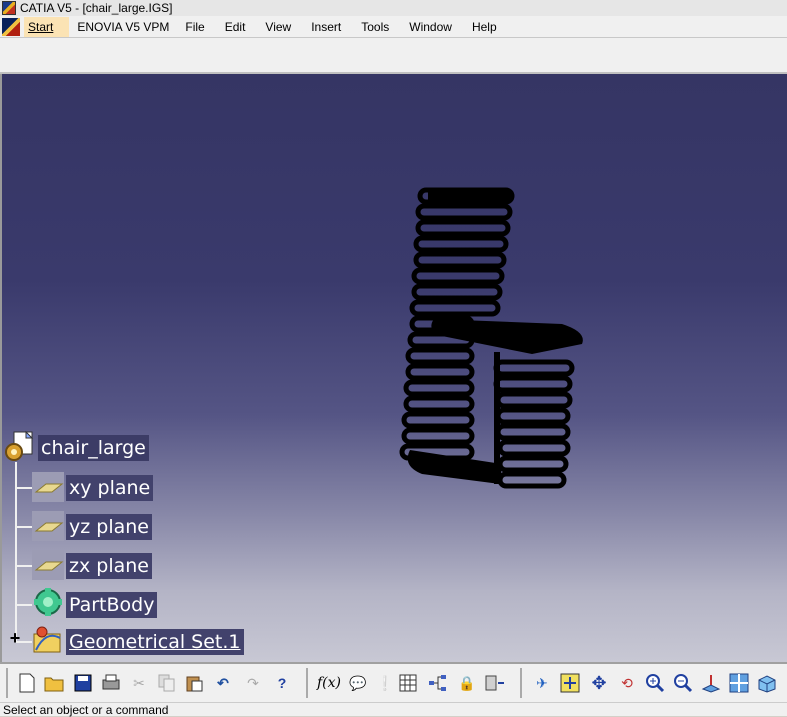  Describe the element at coordinates (48, 527) in the screenshot. I see `yz-plane-icon` at that location.